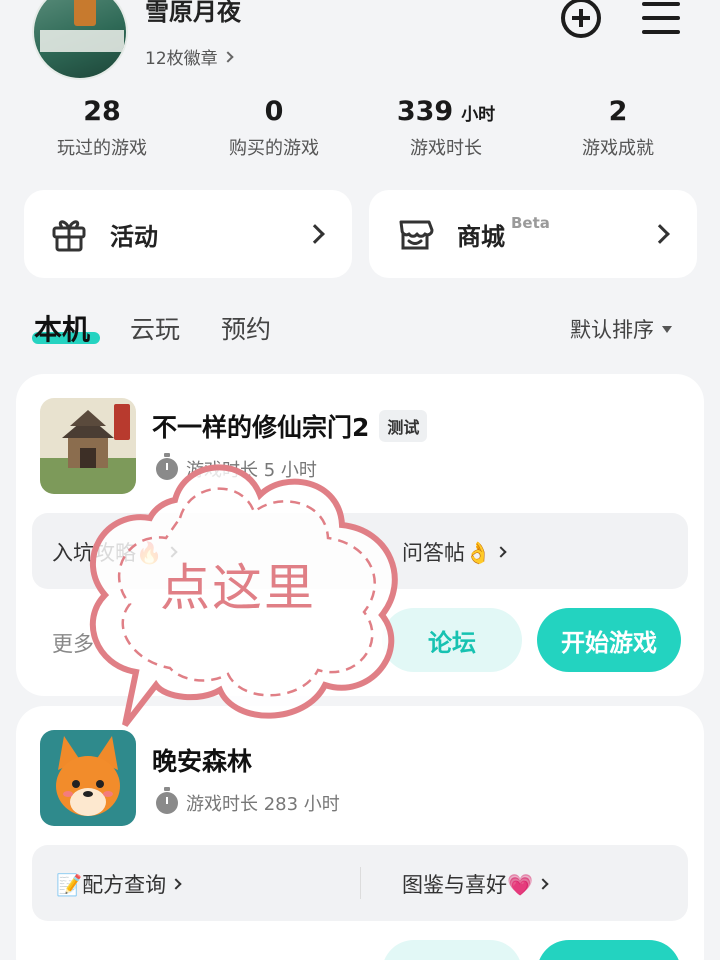 Image resolution: width=720 pixels, height=960 pixels. Describe the element at coordinates (62, 328) in the screenshot. I see `tab-local: 本机` at that location.